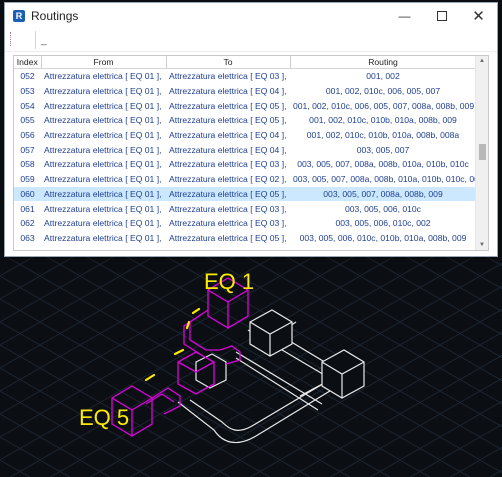 The image size is (502, 477). I want to click on cell-index: 053, so click(27, 91).